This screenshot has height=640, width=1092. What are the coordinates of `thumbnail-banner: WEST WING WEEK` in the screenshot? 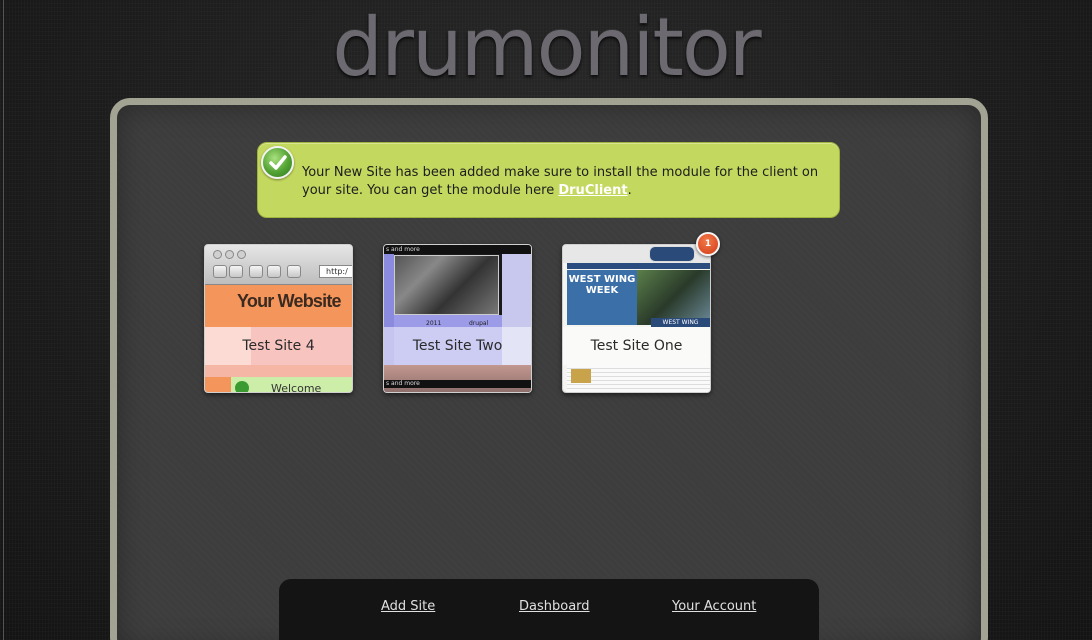 It's located at (602, 297).